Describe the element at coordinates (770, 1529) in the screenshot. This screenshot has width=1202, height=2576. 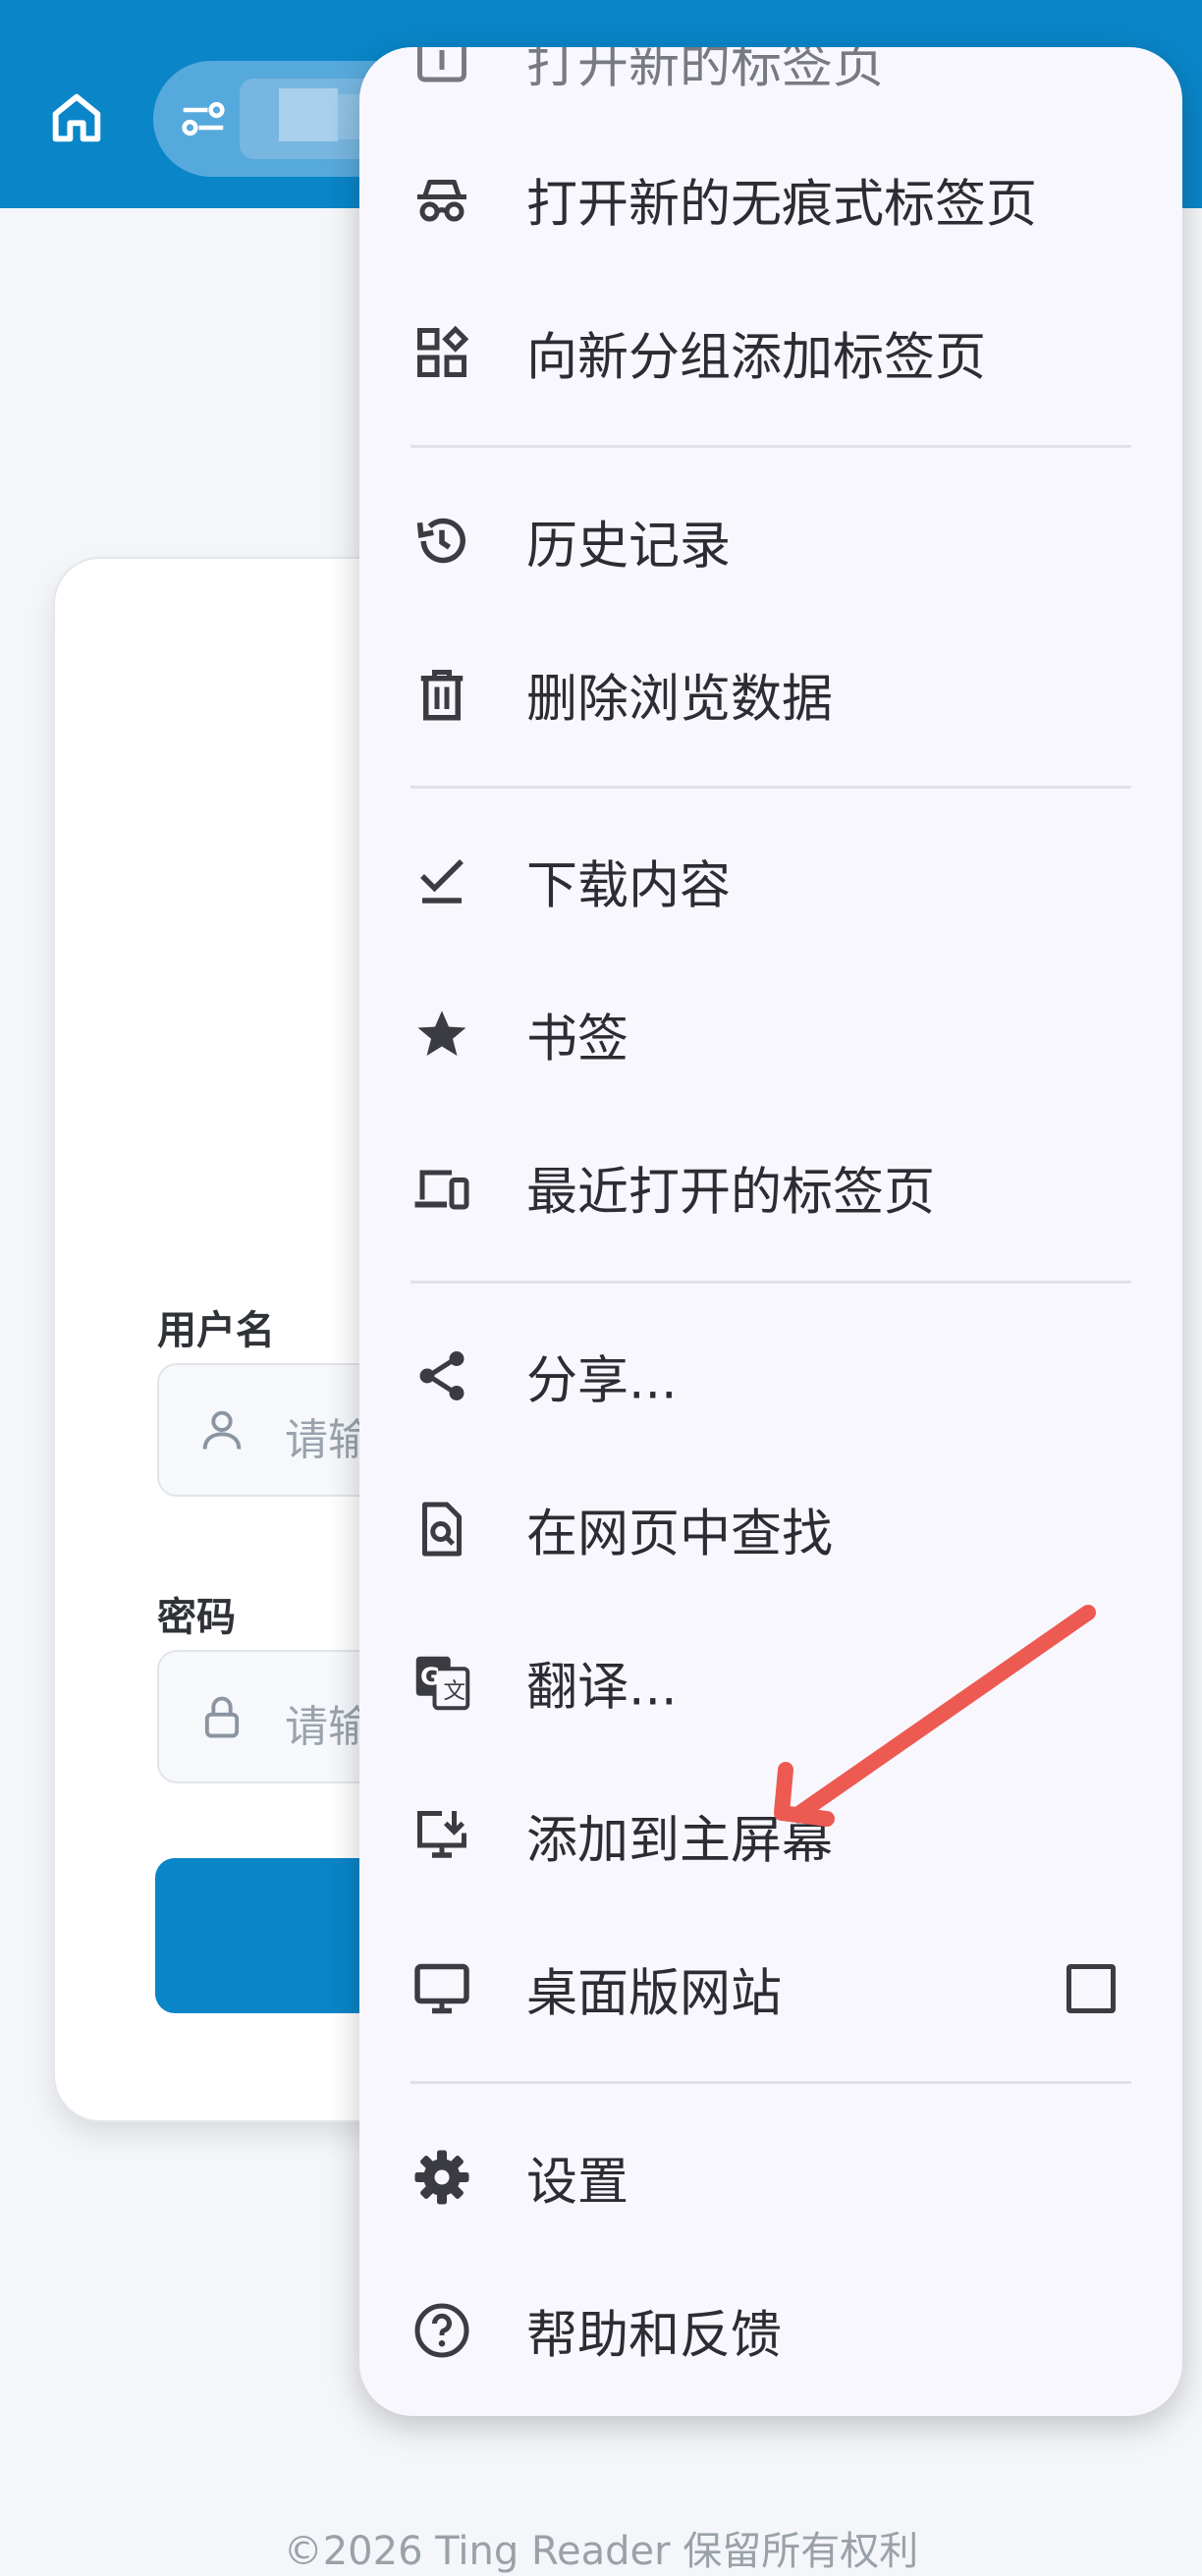
I see `menu-item-find-in-page: 在网页中查找` at that location.